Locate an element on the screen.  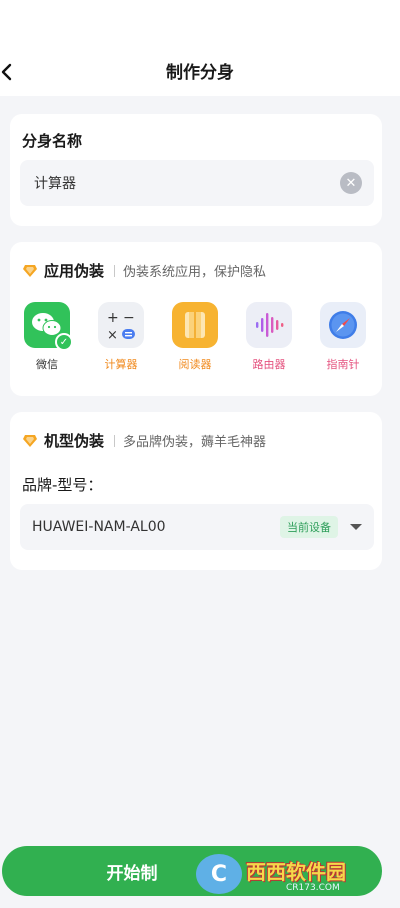
app-option-router: 路由器 is located at coordinates (269, 337).